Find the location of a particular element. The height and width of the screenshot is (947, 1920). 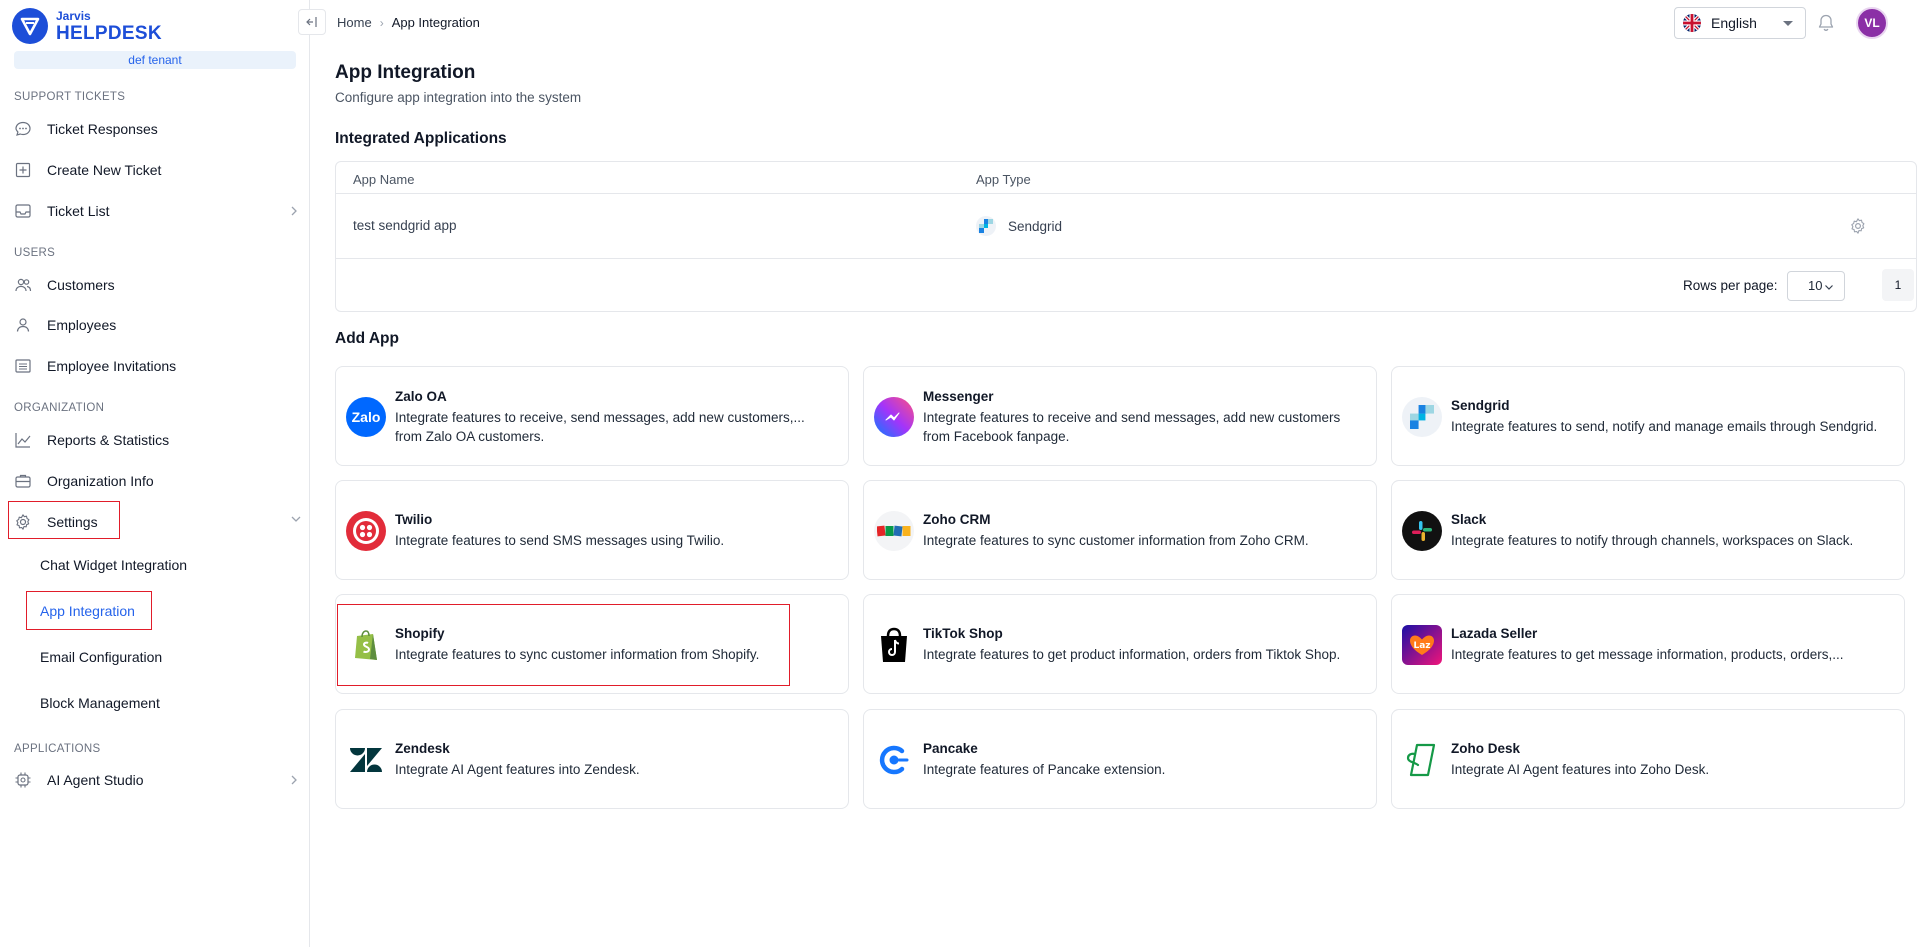

list-icon is located at coordinates (23, 366).